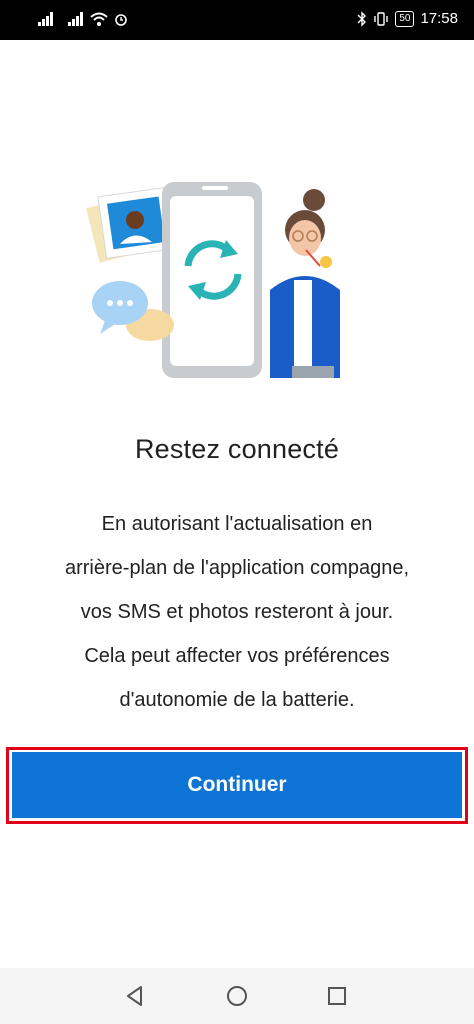 This screenshot has width=474, height=1024. Describe the element at coordinates (133, 311) in the screenshot. I see `chat-bubble-icon` at that location.